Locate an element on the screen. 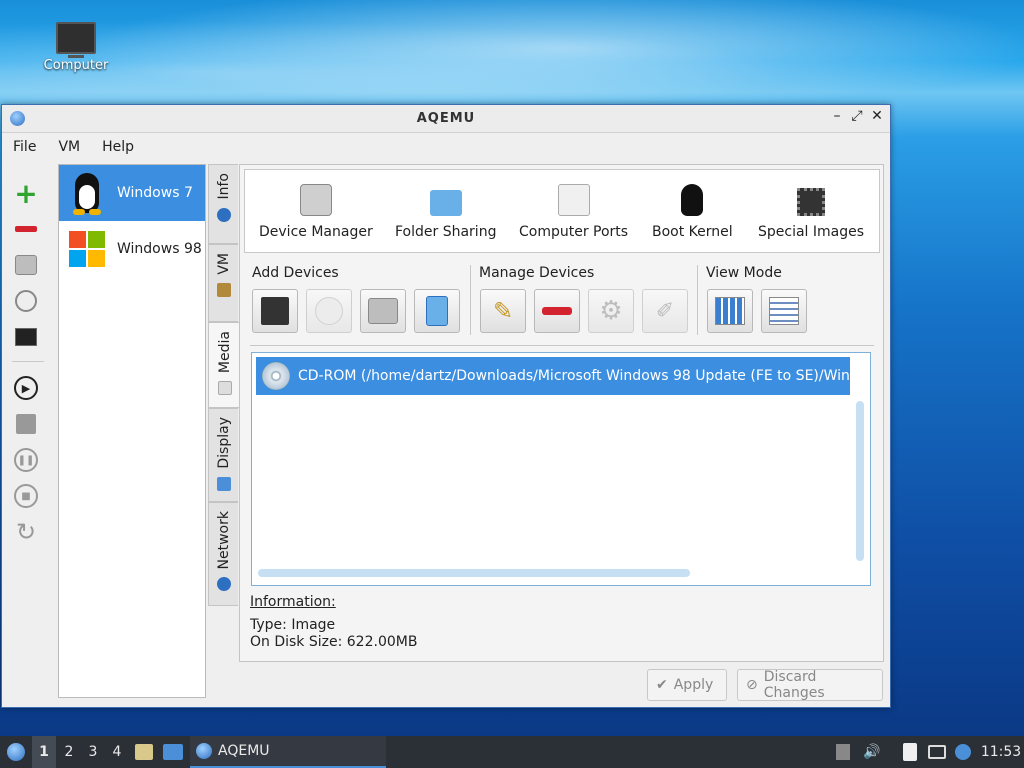  tools-icon is located at coordinates (223, 289).